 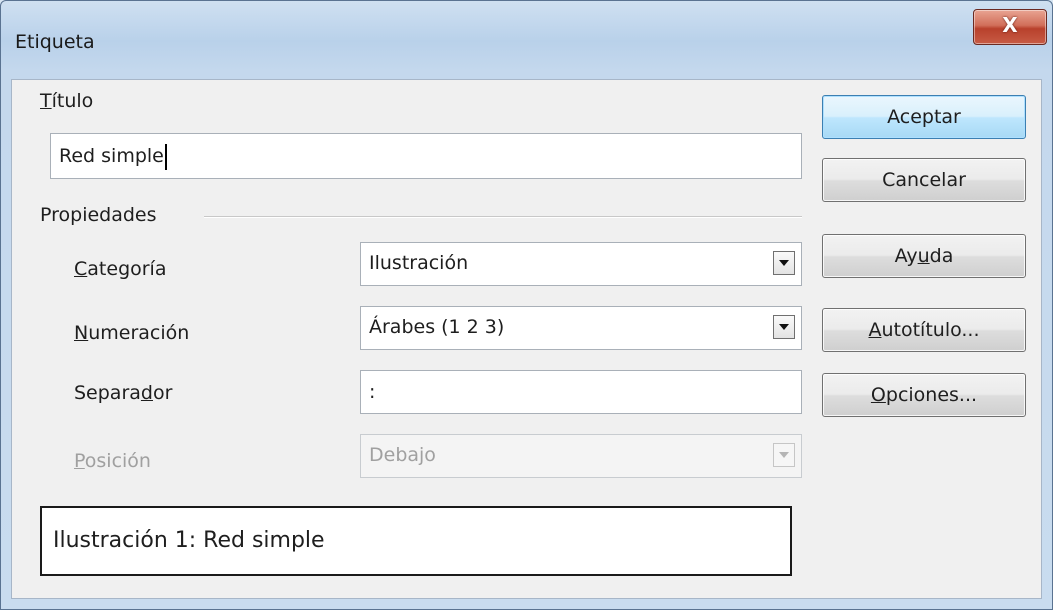 What do you see at coordinates (581, 456) in the screenshot?
I see `posicion-select: Debajo` at bounding box center [581, 456].